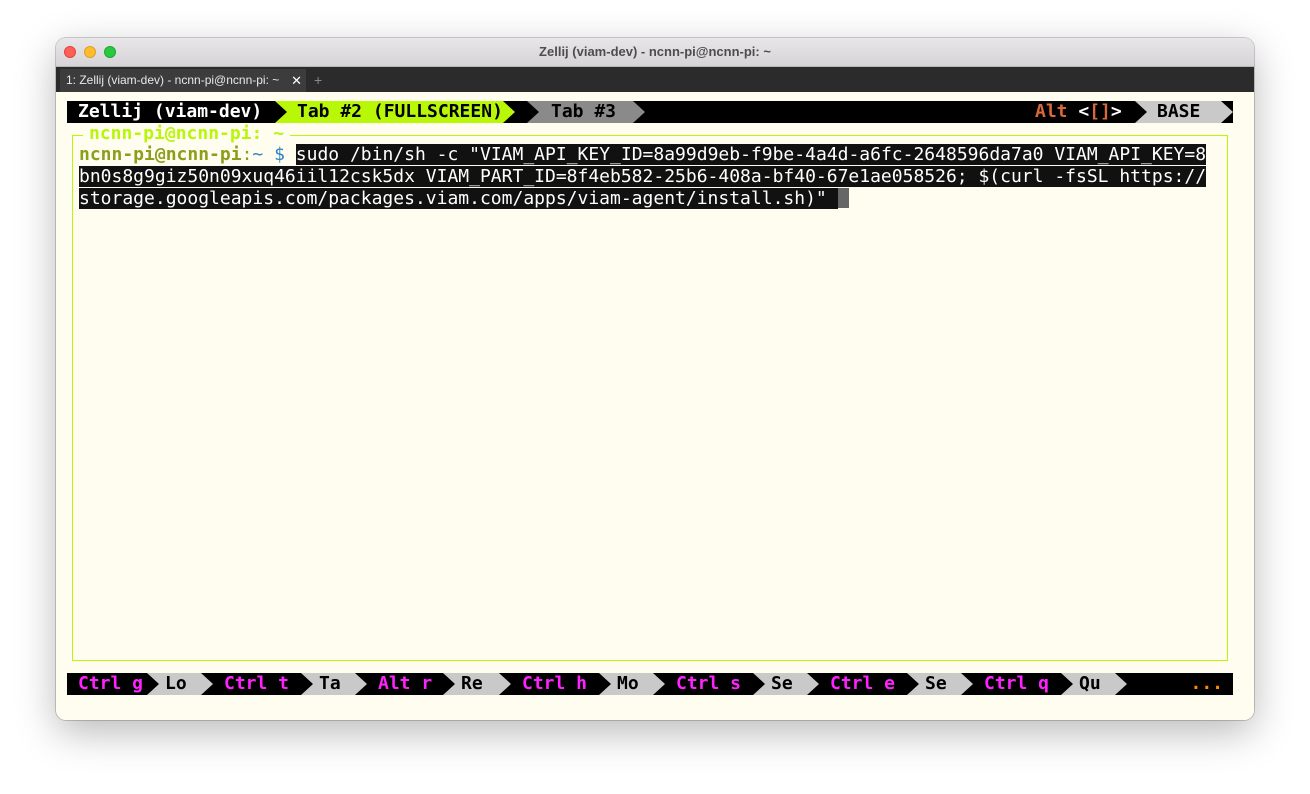 This screenshot has height=794, width=1310. I want to click on new-tab-button: +, so click(318, 80).